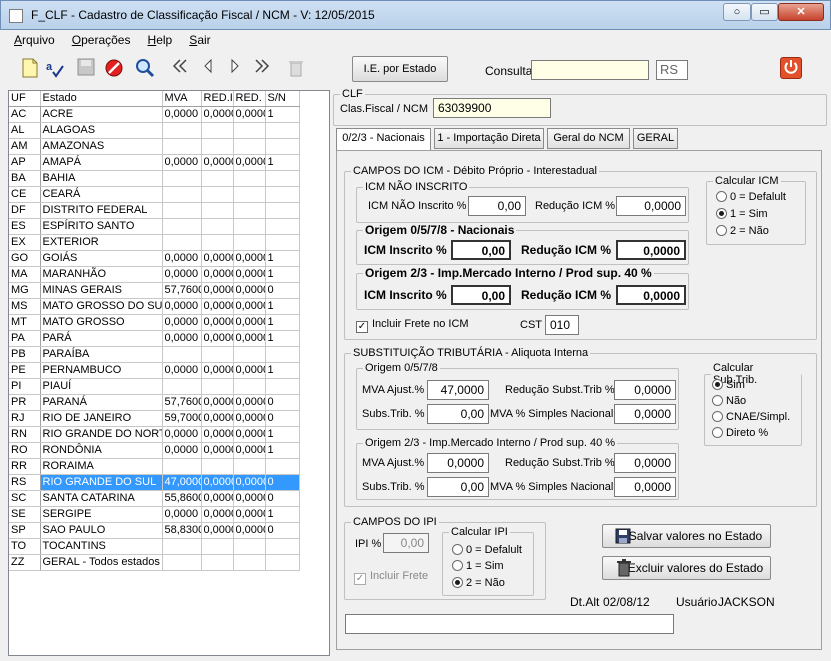 This screenshot has width=831, height=661. Describe the element at coordinates (25, 274) in the screenshot. I see `grid-cell-uf: MA` at that location.